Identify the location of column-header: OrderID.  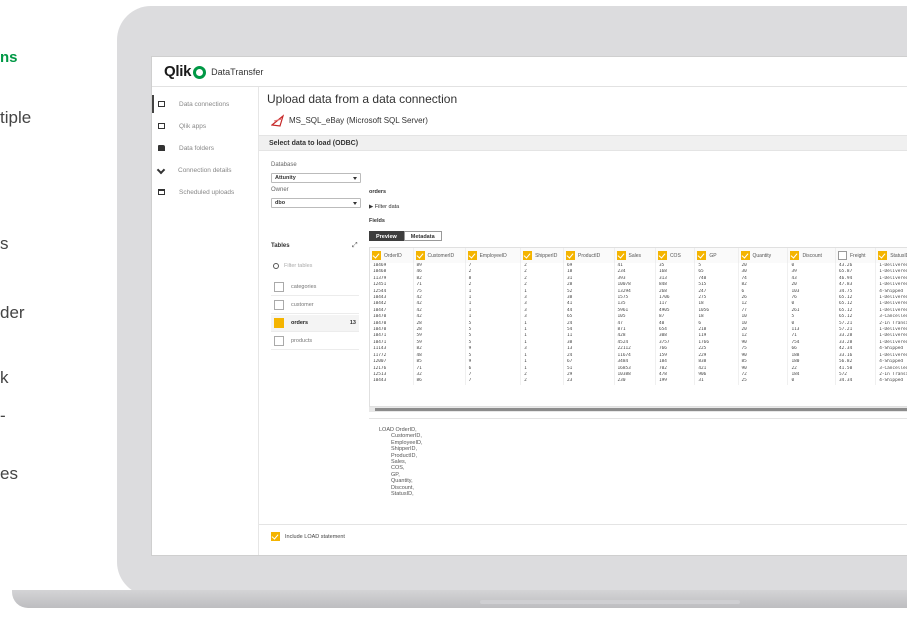
(392, 255).